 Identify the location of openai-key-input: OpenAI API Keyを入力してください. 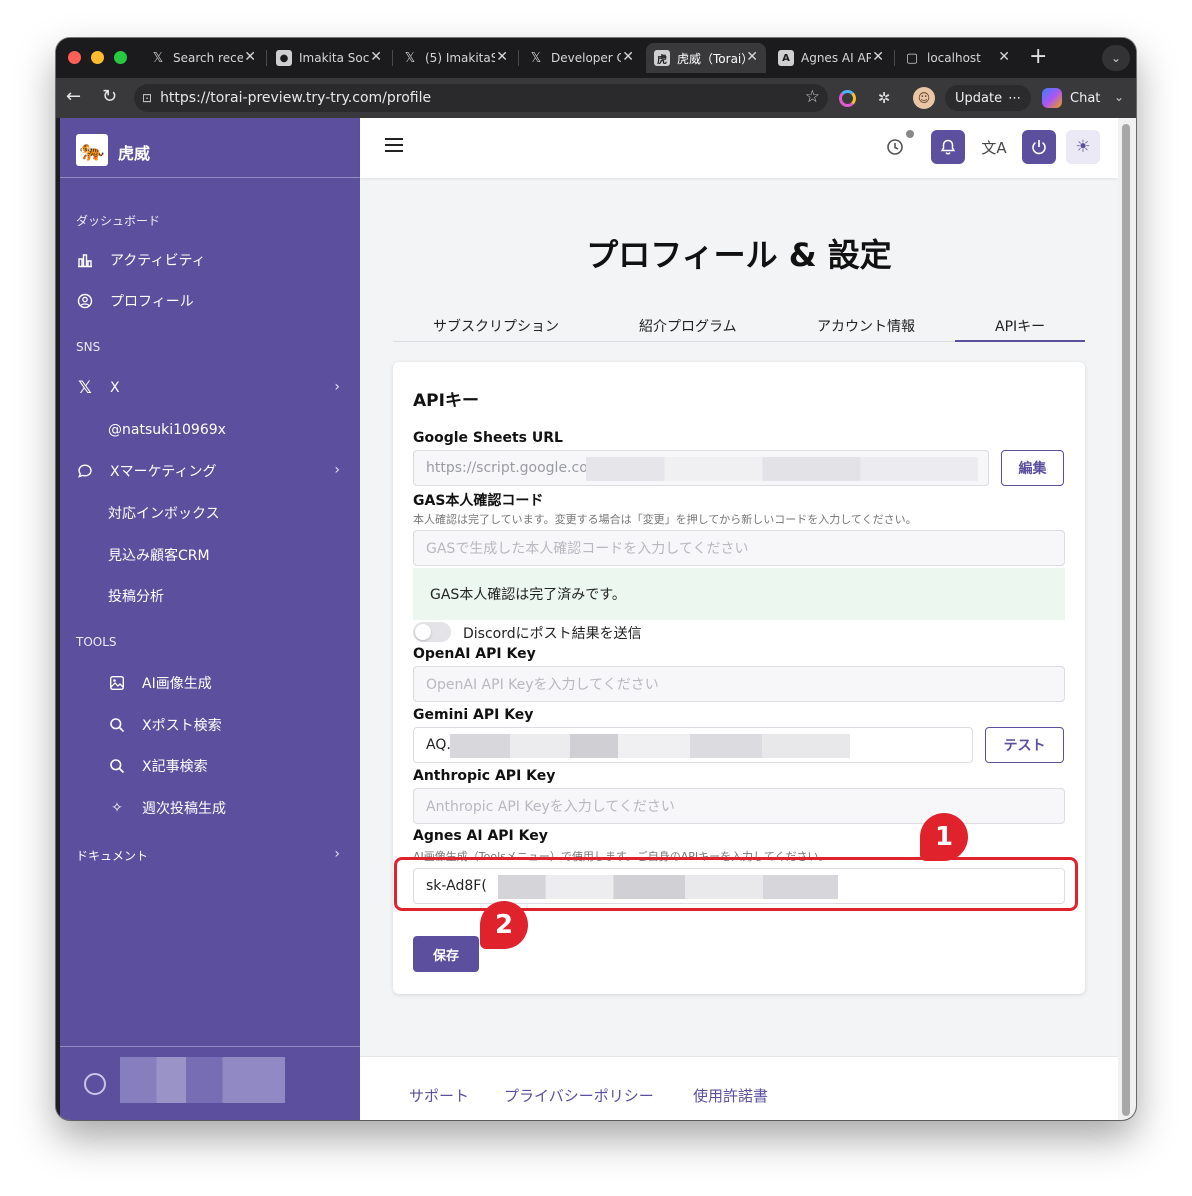
(739, 684).